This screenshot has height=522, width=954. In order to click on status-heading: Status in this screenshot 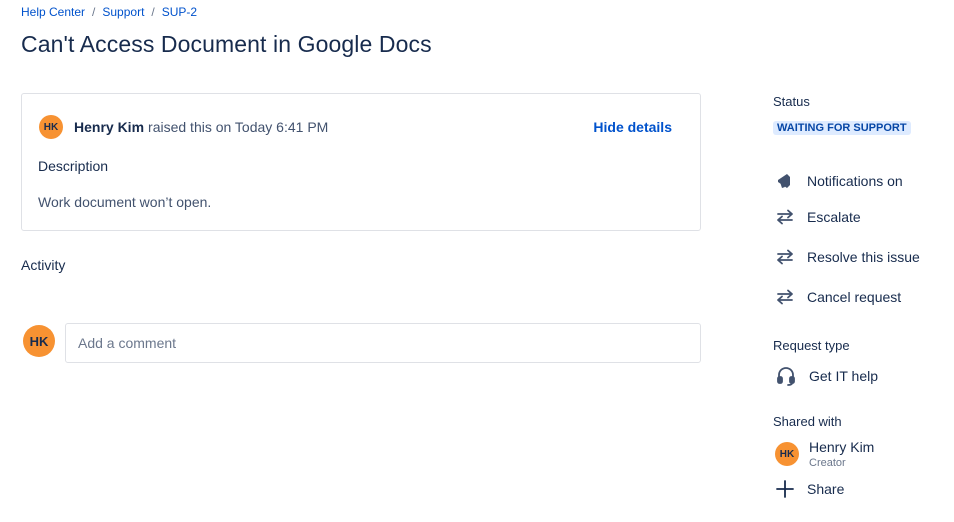, I will do `click(791, 101)`.